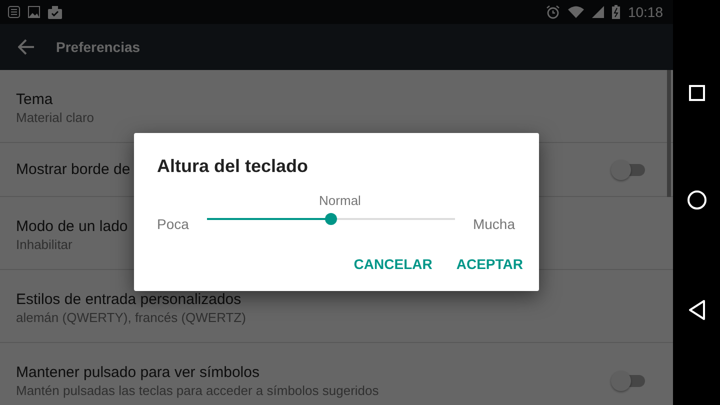  Describe the element at coordinates (696, 92) in the screenshot. I see `square-icon` at that location.